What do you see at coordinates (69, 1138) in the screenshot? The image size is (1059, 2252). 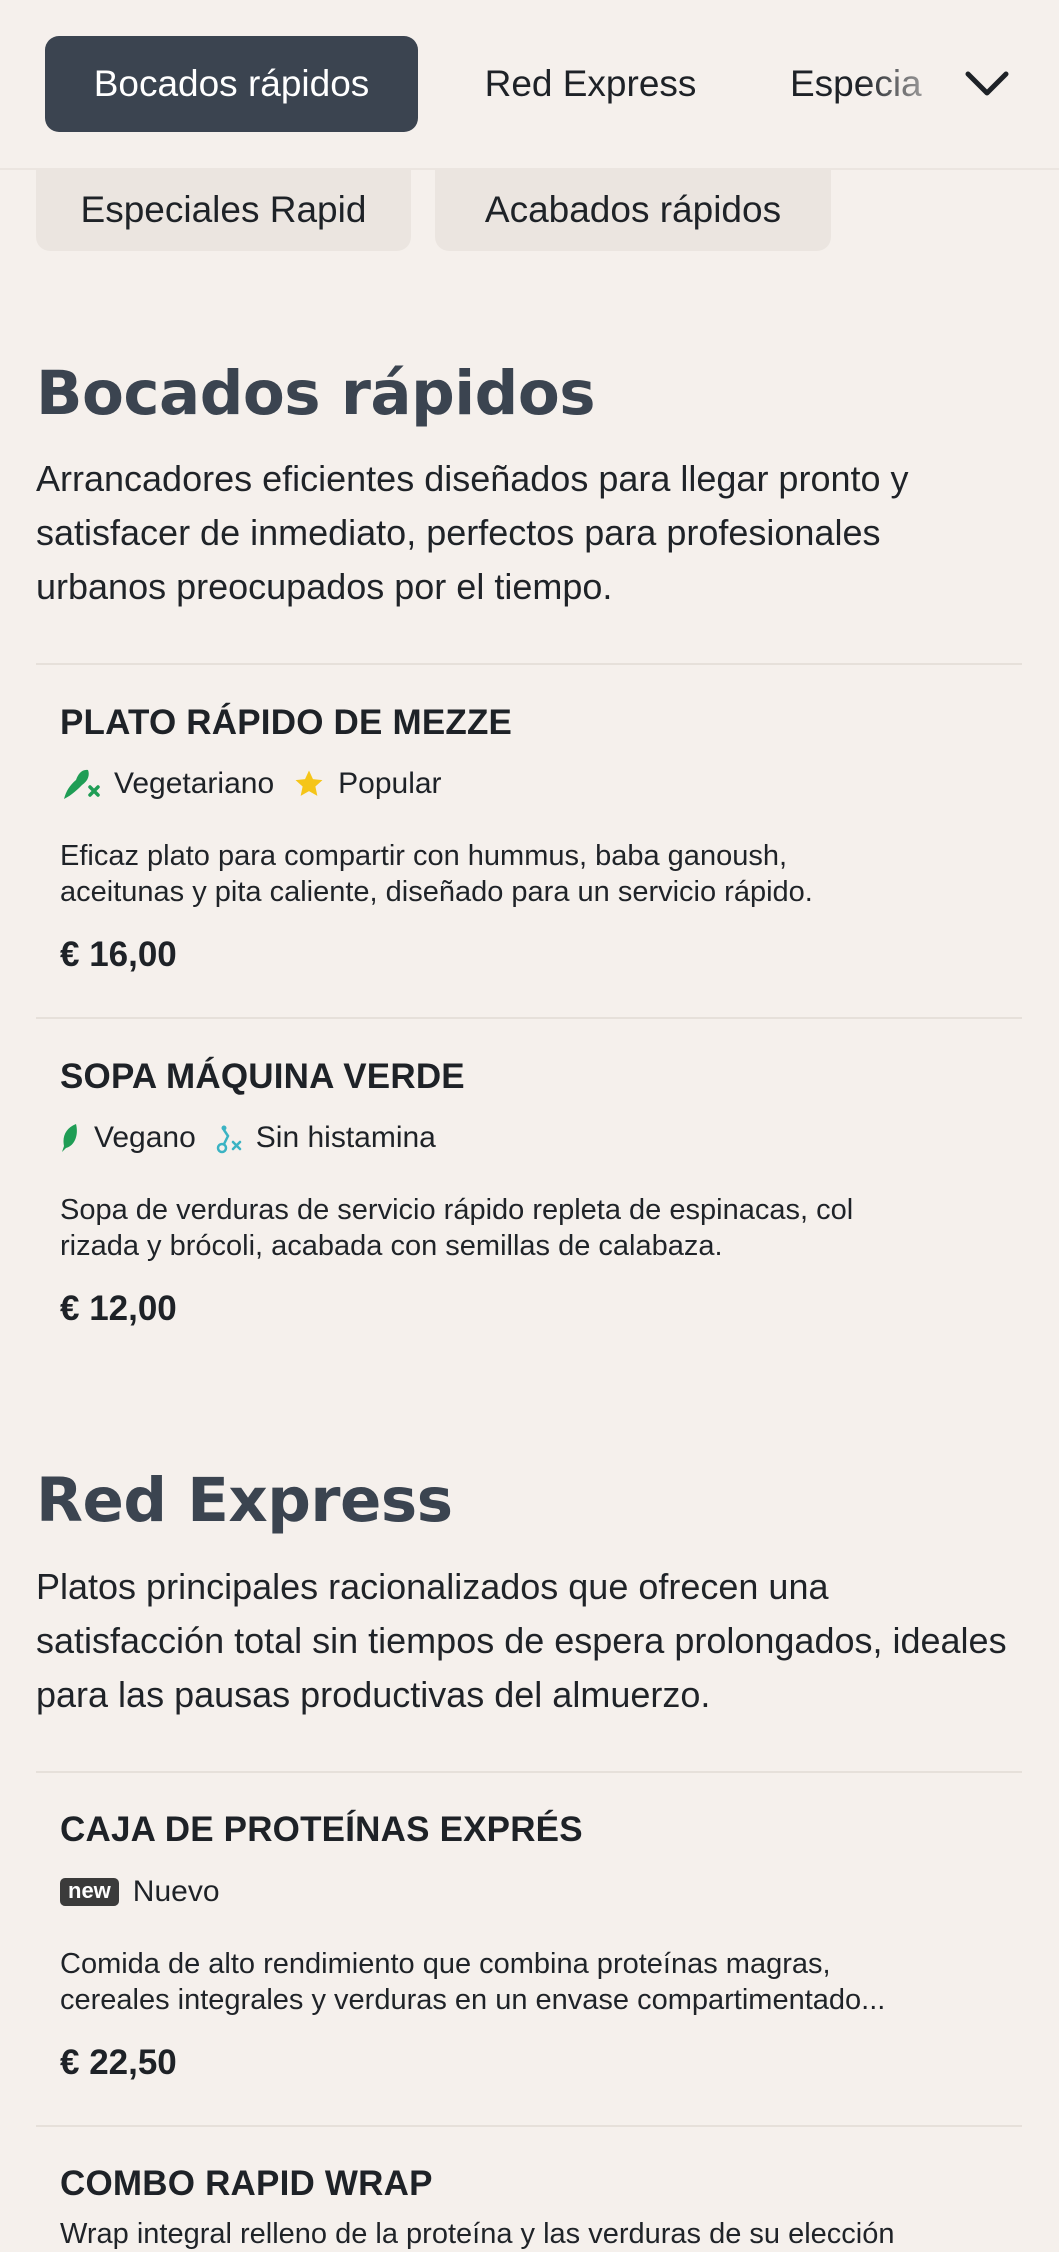 I see `leaf-icon` at bounding box center [69, 1138].